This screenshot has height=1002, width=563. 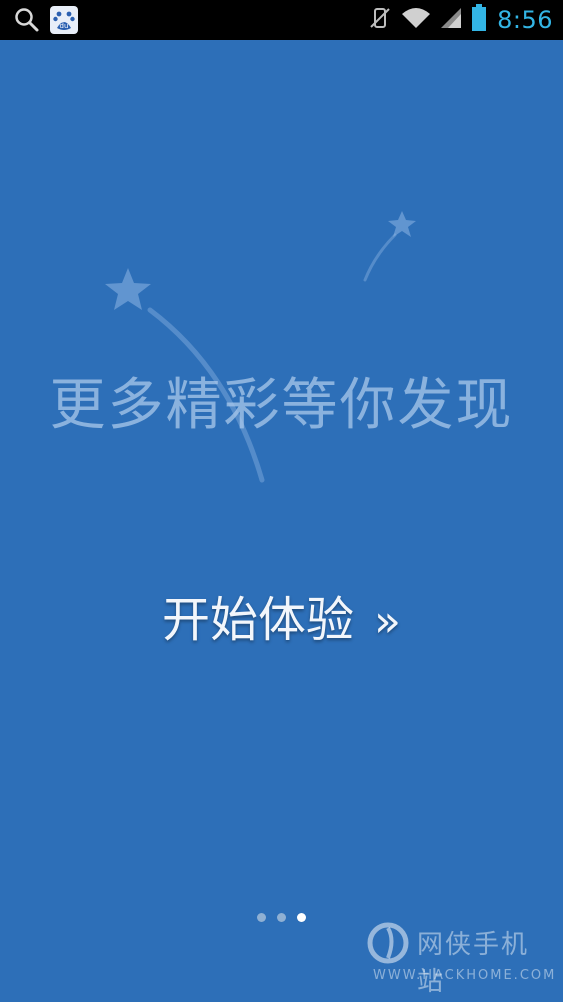 I want to click on status-bar: du 8:56, so click(x=281, y=20).